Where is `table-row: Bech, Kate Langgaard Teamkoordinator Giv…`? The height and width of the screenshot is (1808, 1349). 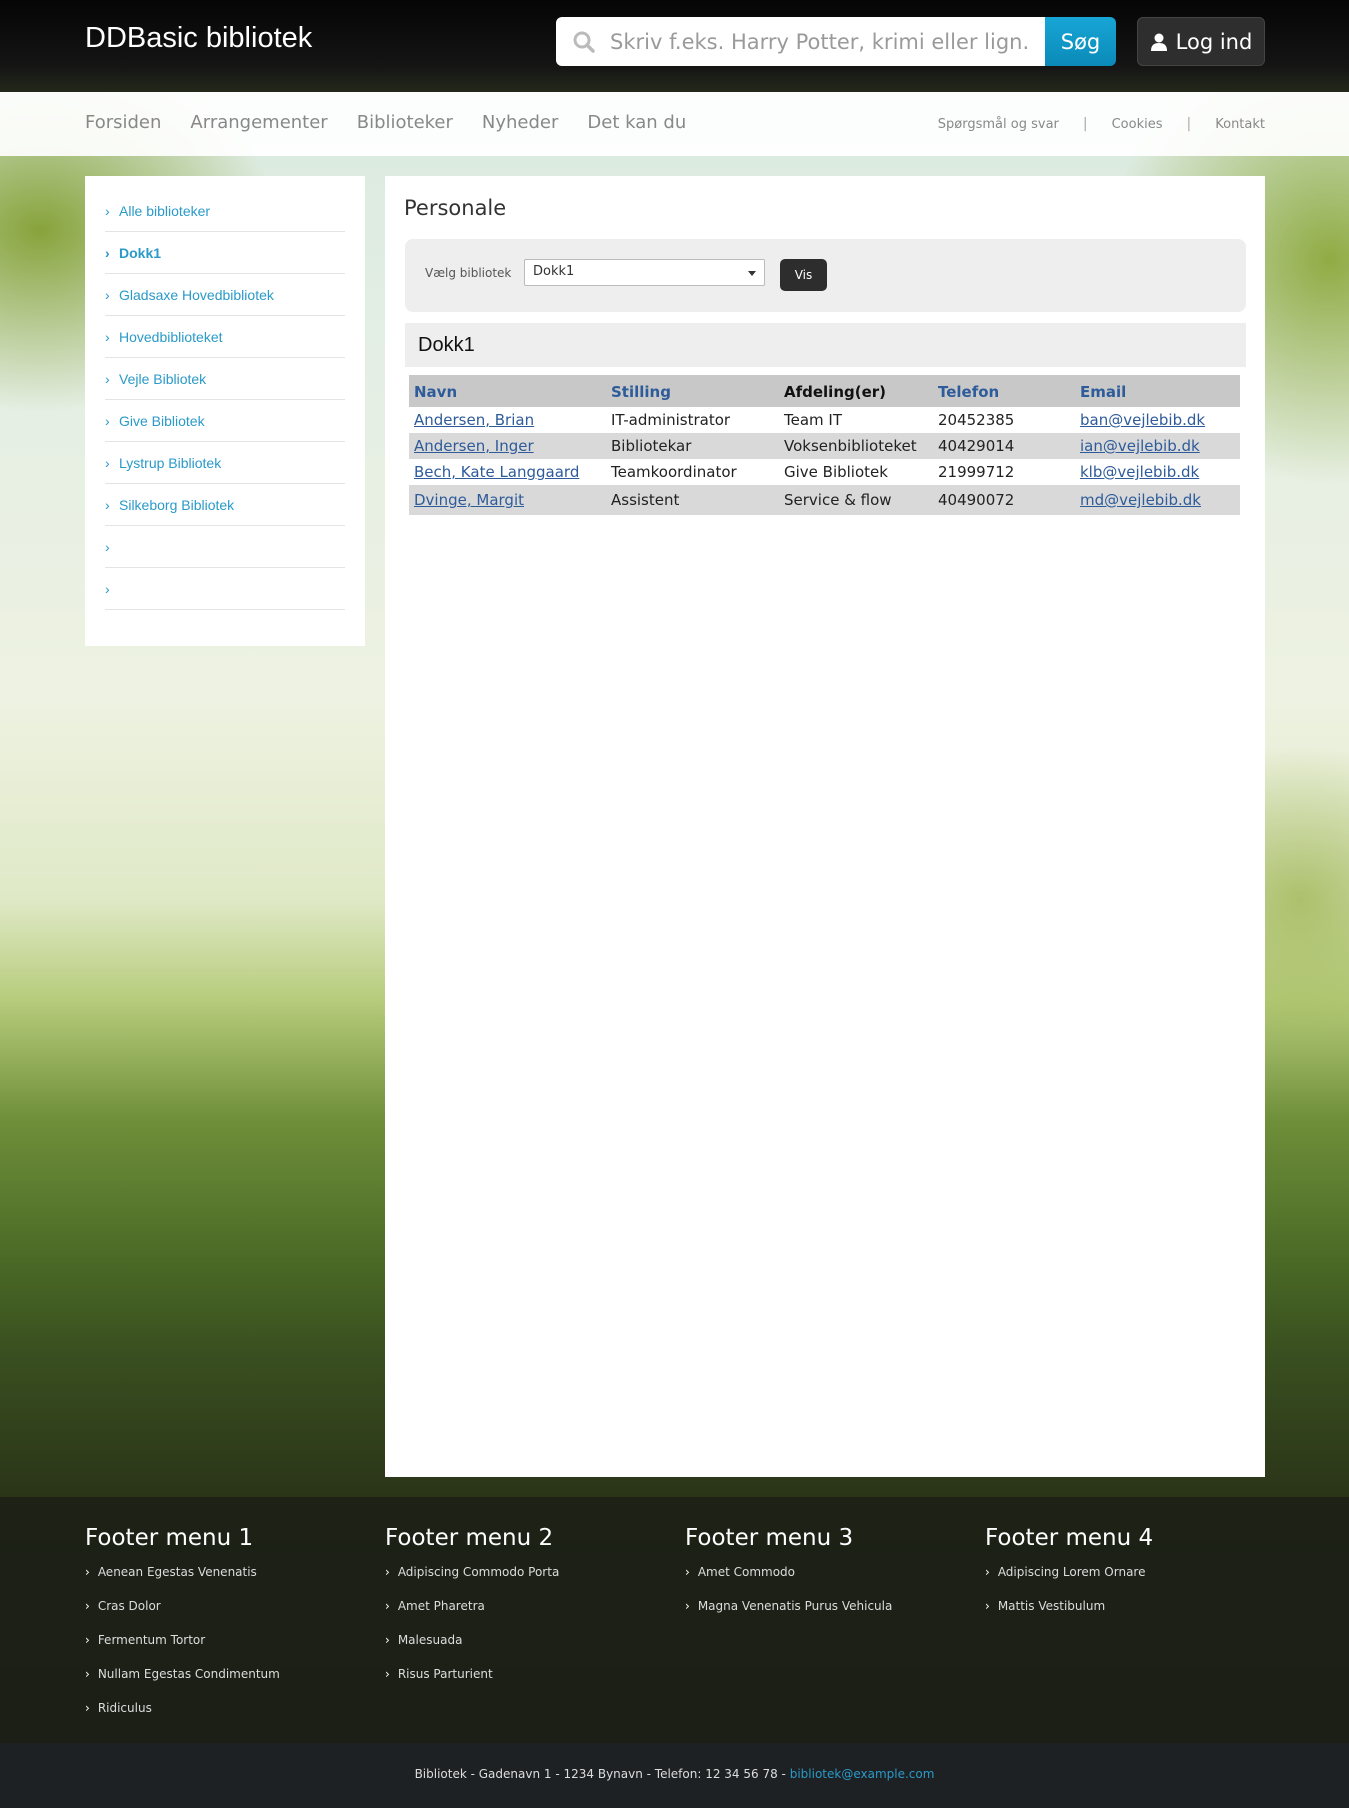
table-row: Bech, Kate Langgaard Teamkoordinator Giv… is located at coordinates (824, 472).